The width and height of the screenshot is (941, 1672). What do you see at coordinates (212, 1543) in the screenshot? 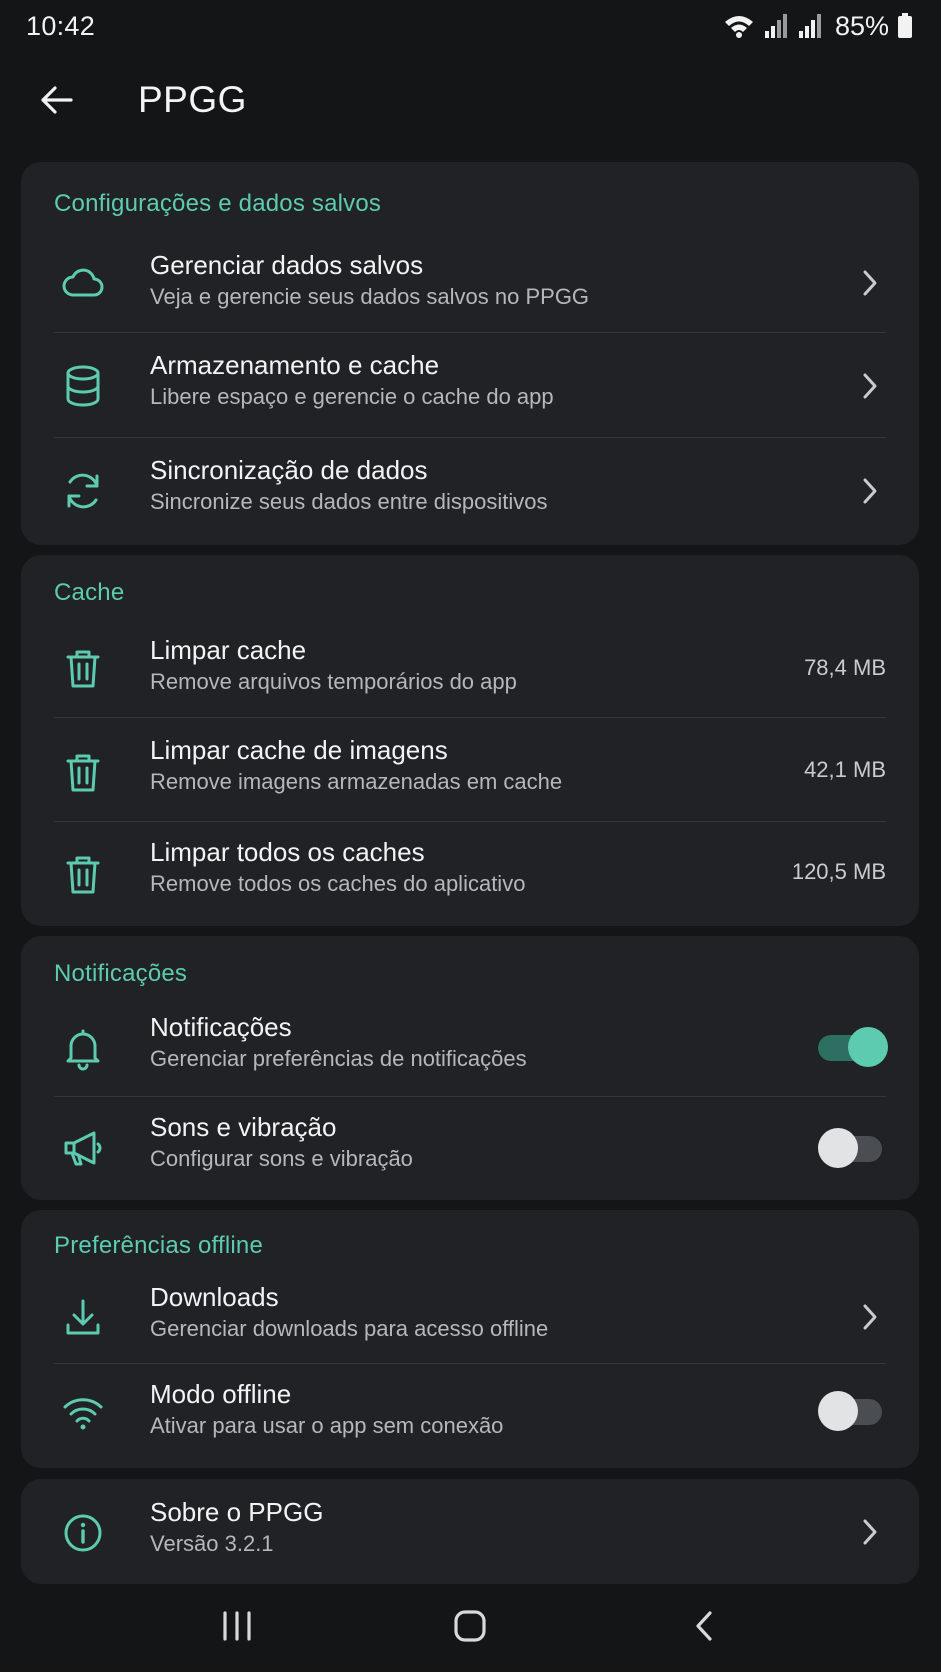
I see `row-subtitle: Versão 3.2.1` at bounding box center [212, 1543].